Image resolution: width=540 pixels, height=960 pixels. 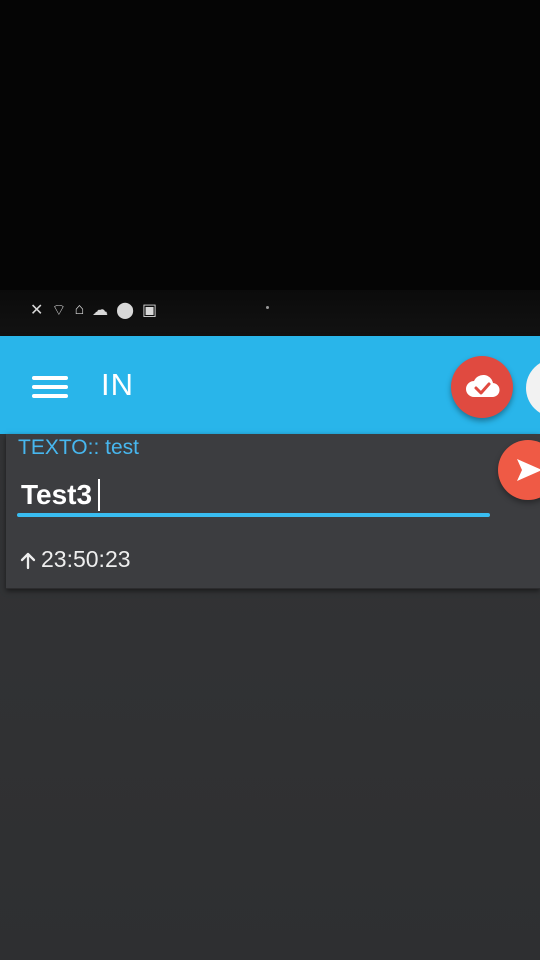 I want to click on input-underline, so click(x=253, y=515).